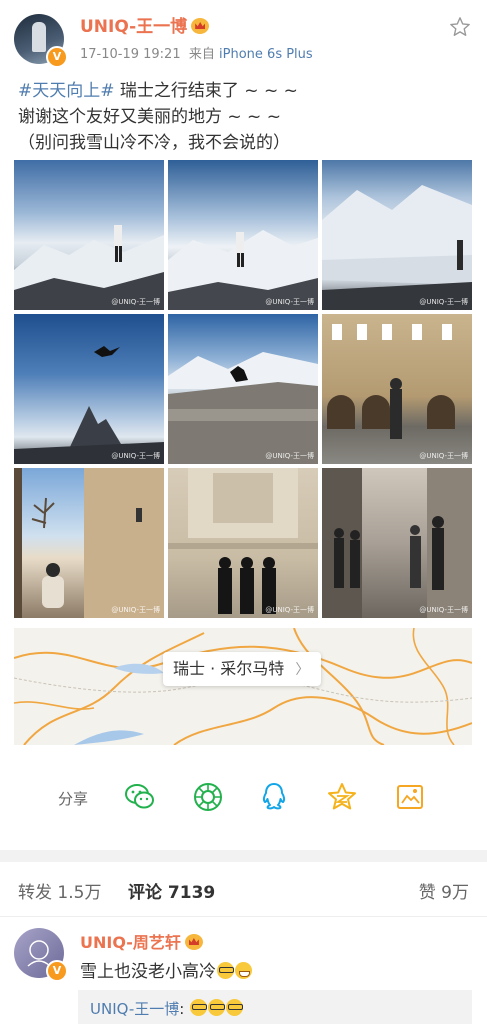  Describe the element at coordinates (66, 91) in the screenshot. I see `hashtag-link: #天天向上#` at that location.